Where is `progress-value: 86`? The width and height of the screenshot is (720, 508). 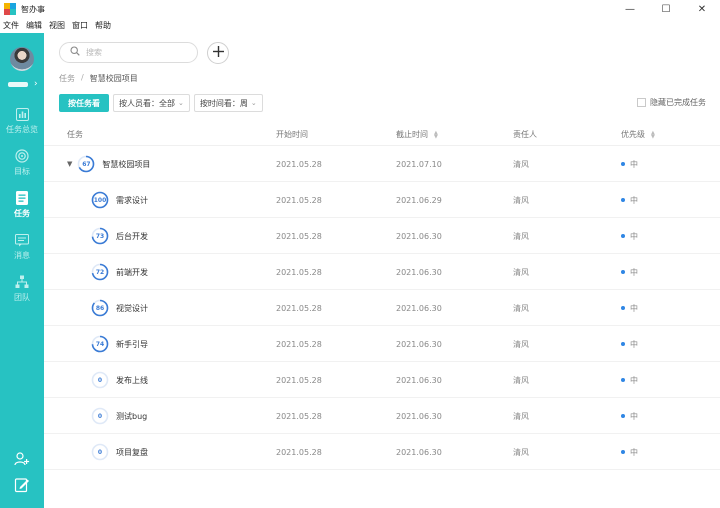 progress-value: 86 is located at coordinates (100, 308).